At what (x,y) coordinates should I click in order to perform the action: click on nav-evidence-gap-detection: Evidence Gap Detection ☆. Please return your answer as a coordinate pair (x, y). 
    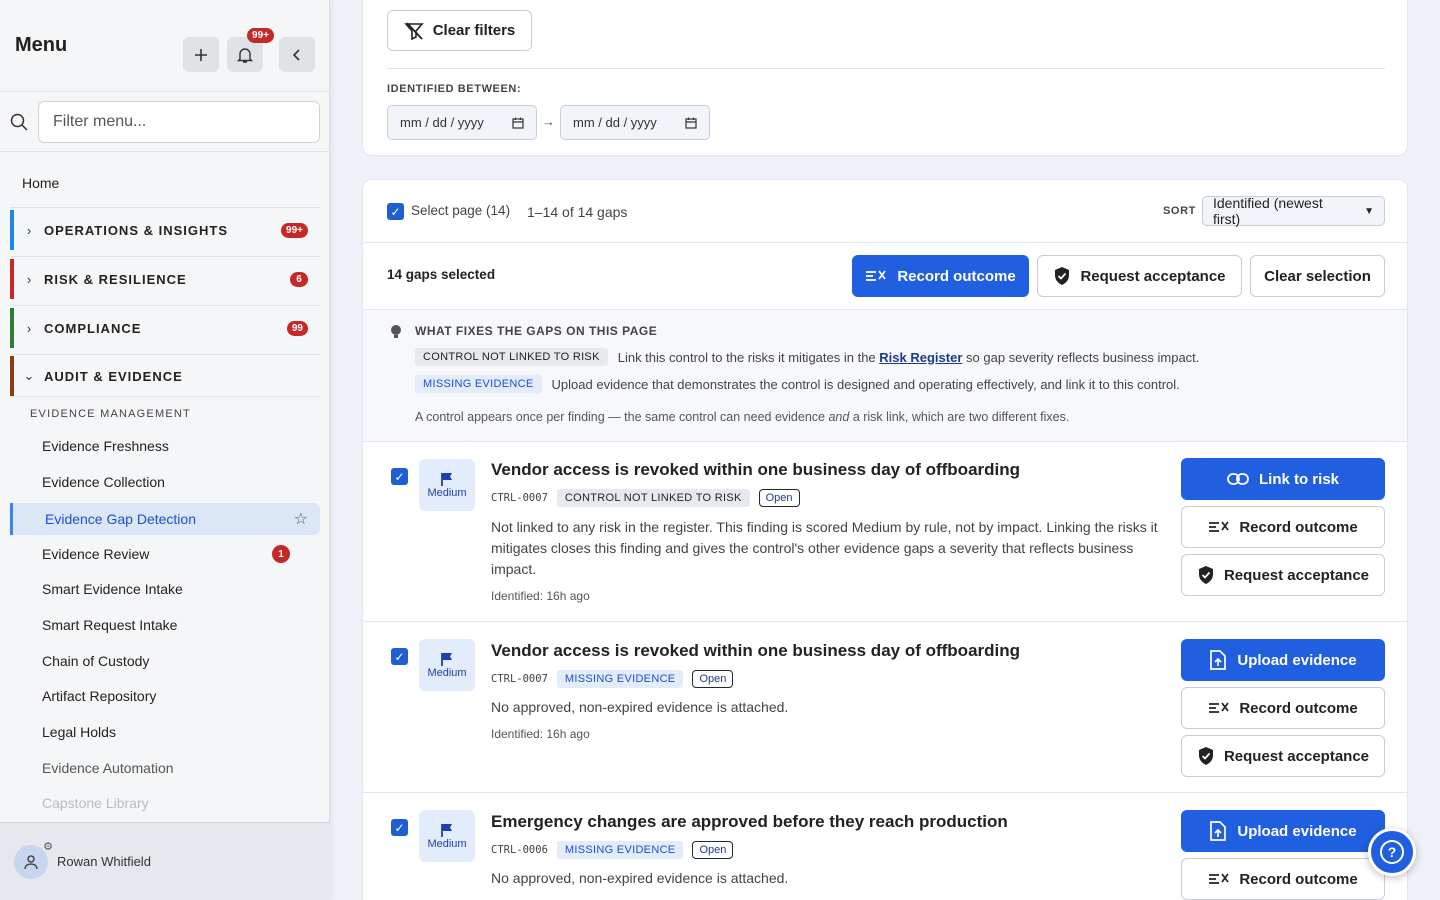
    Looking at the image, I should click on (165, 519).